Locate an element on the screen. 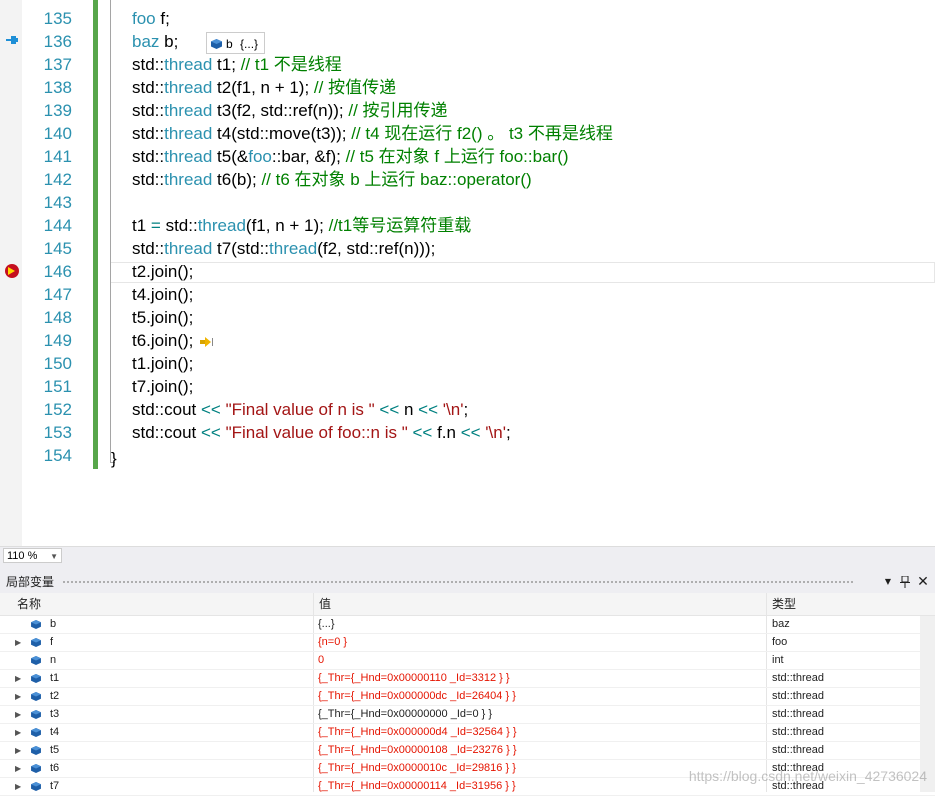 This screenshot has height=796, width=935. code-token: //t1等号运算符重载 is located at coordinates (400, 225).